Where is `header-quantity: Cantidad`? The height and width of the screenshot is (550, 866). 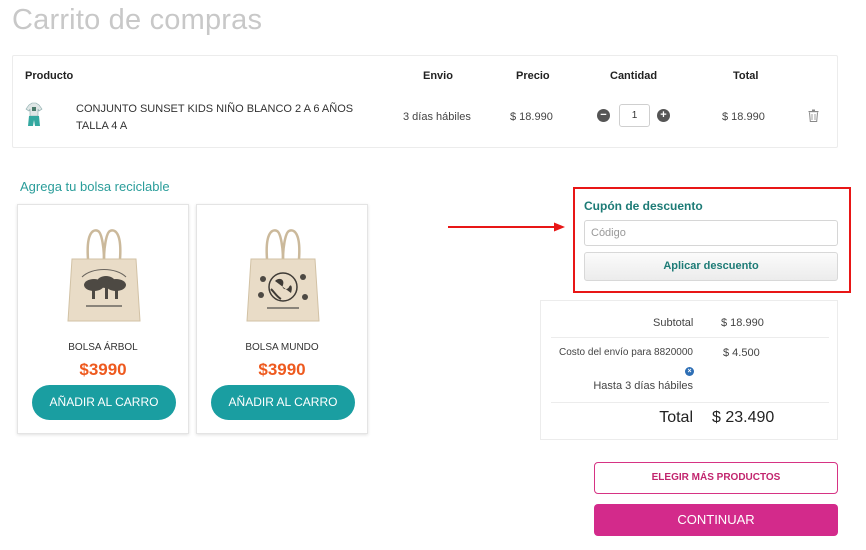 header-quantity: Cantidad is located at coordinates (634, 76).